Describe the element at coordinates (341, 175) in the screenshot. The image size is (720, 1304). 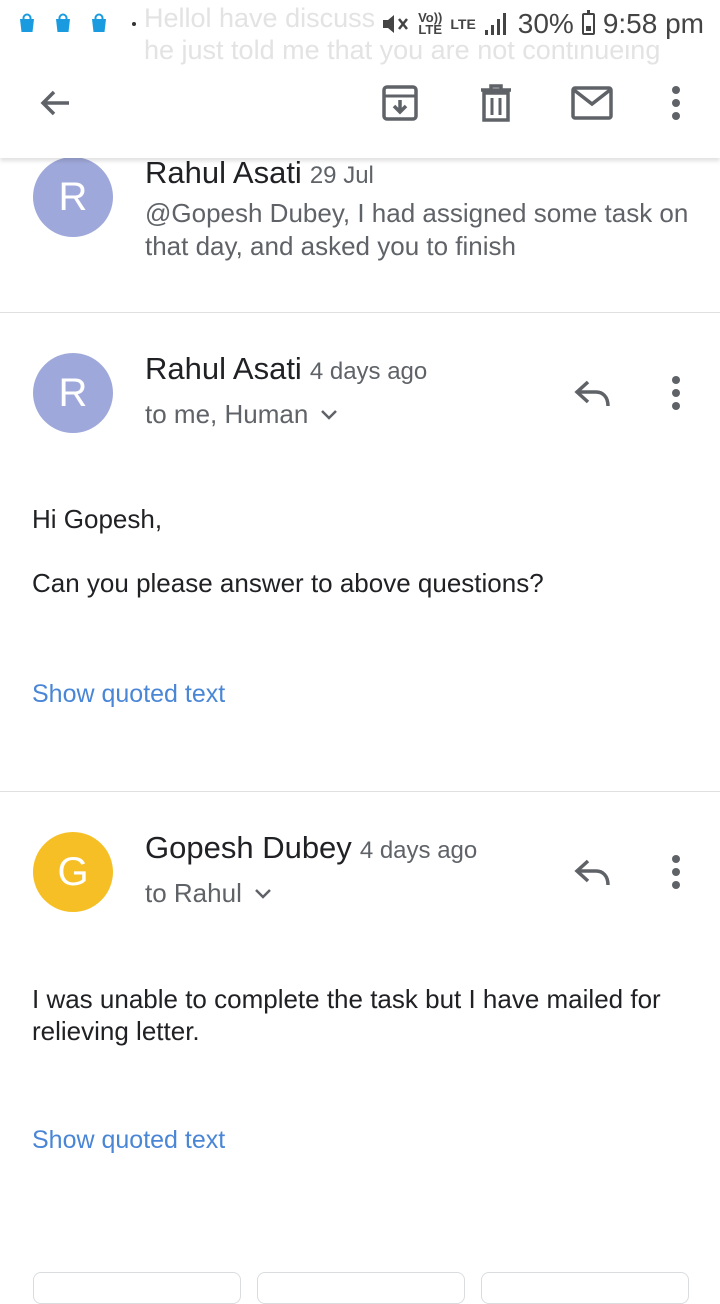
I see `message-date: 29 Jul` at that location.